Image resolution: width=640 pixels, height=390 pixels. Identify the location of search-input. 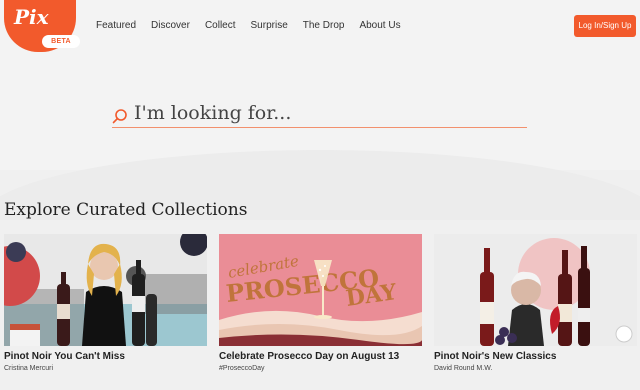
(329, 113).